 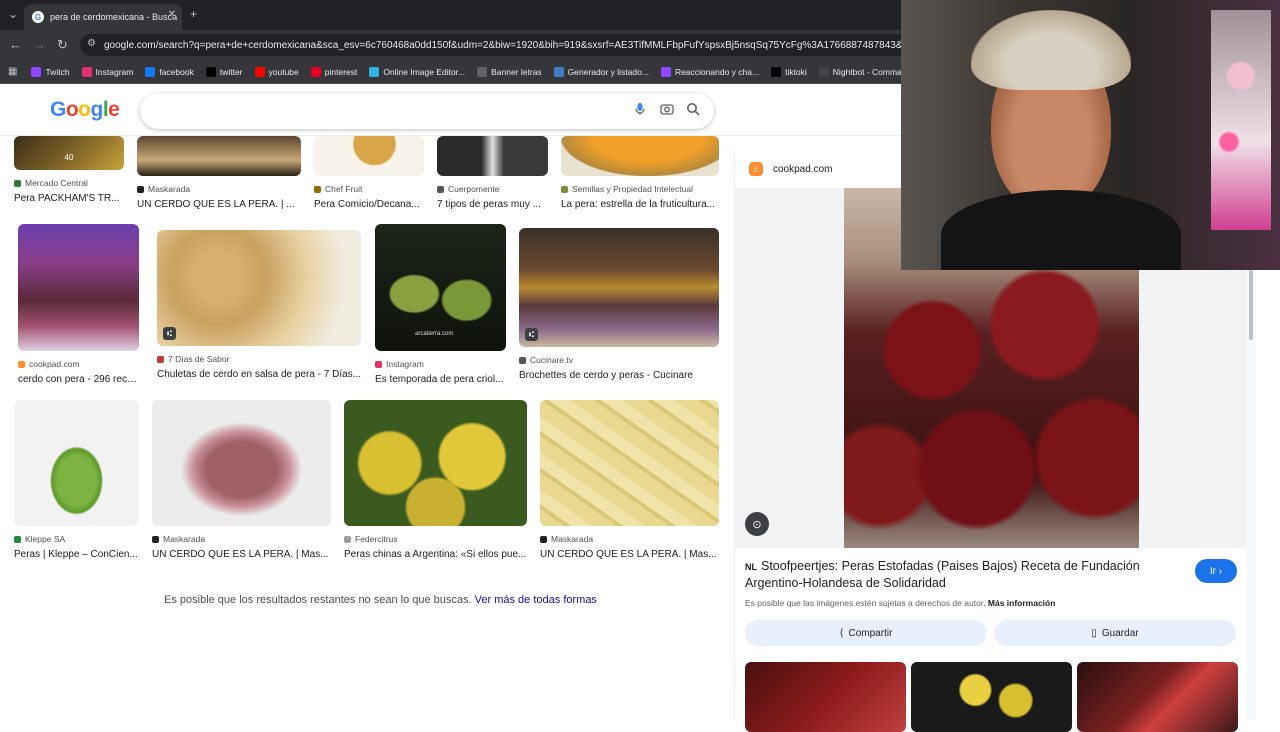 I want to click on bookmark-item: pinterest, so click(x=333, y=71).